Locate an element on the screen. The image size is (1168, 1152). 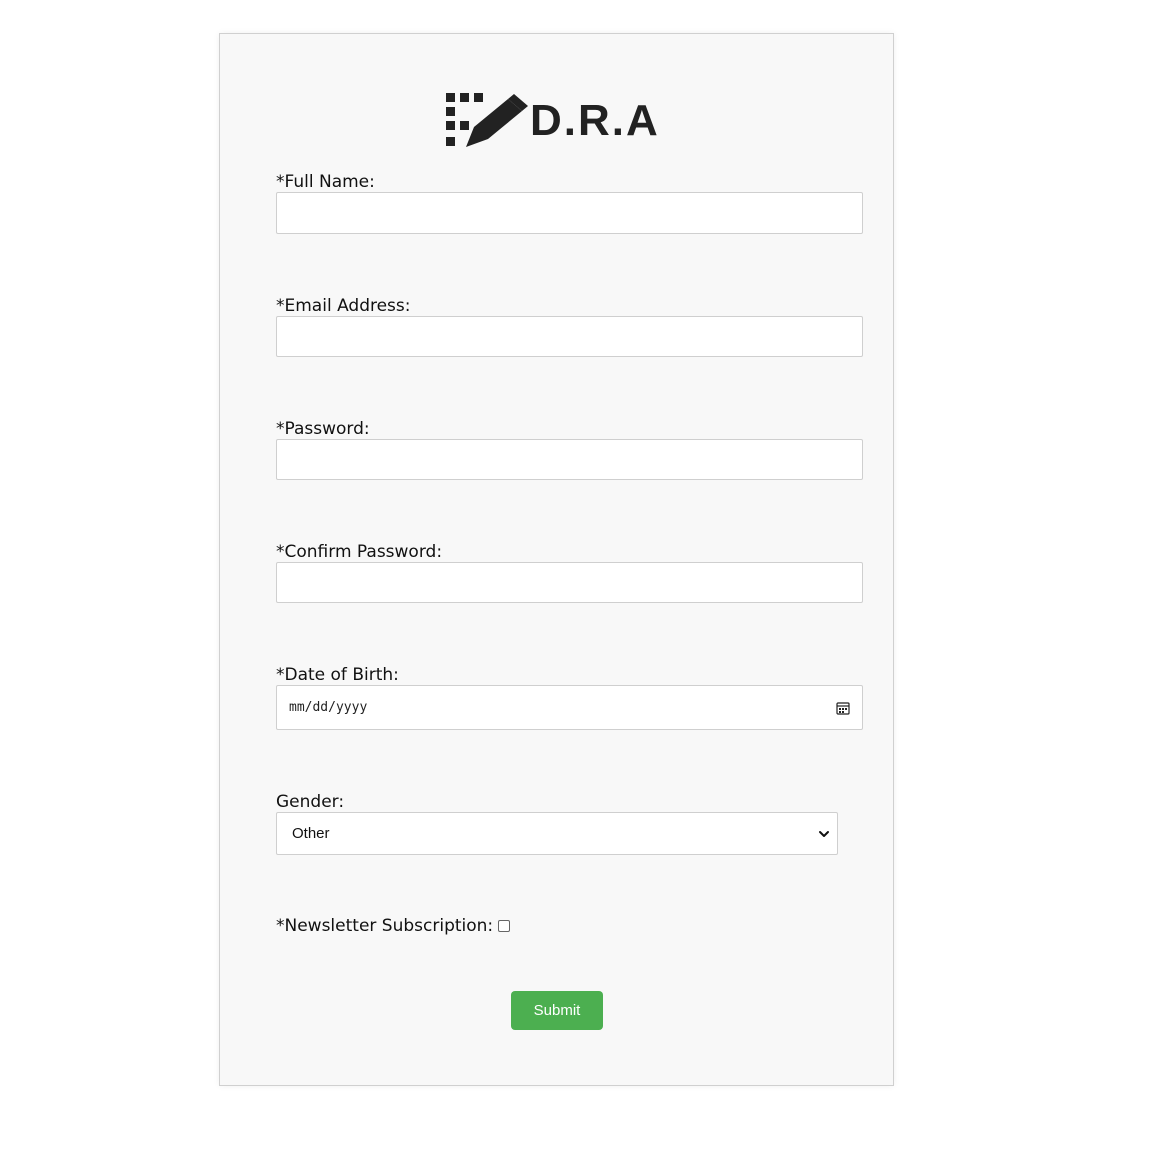
newsletter-checkbox is located at coordinates (504, 925).